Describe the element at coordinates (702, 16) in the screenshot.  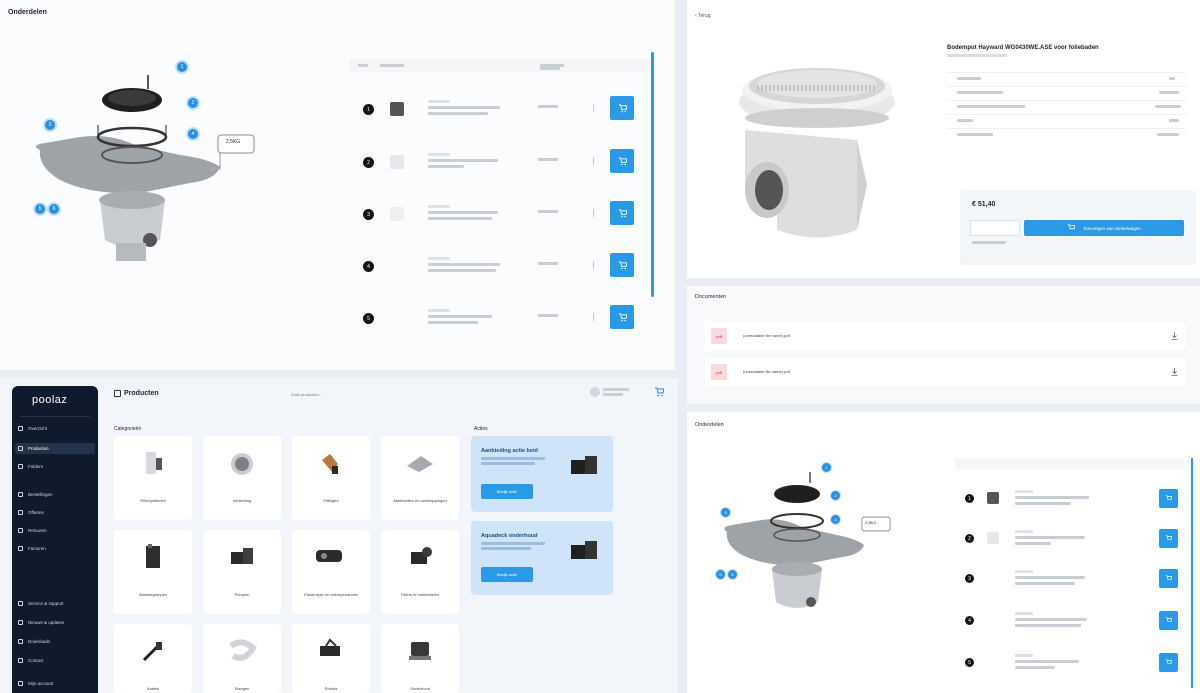
I see `back-link: ‹ Terug` at that location.